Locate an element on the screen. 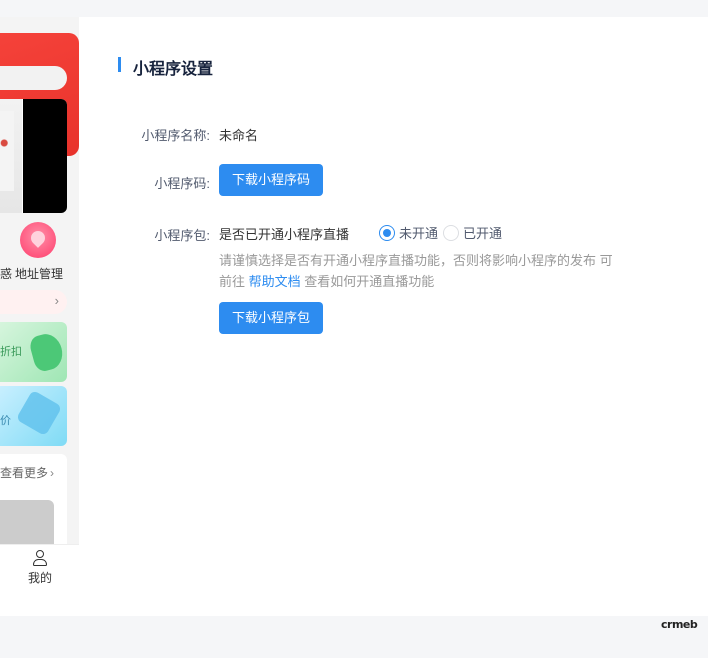 This screenshot has width=708, height=658. phone-tabbar: 我的 is located at coordinates (39, 580).